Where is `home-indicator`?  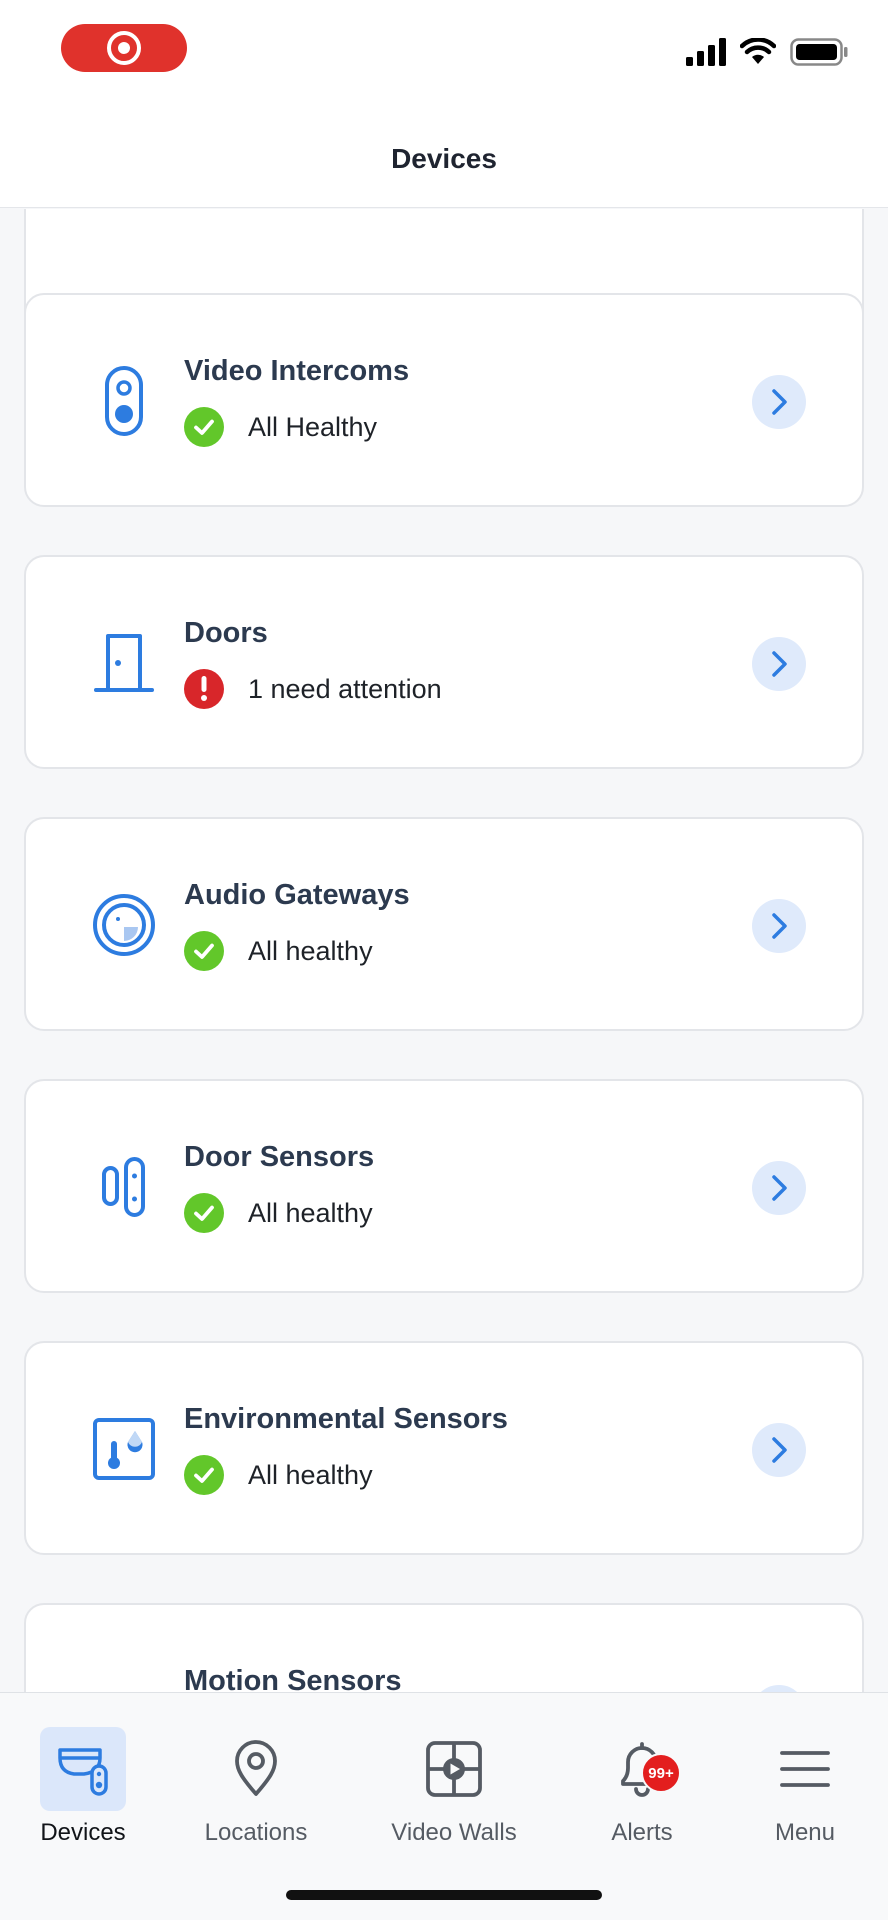
home-indicator is located at coordinates (444, 1895).